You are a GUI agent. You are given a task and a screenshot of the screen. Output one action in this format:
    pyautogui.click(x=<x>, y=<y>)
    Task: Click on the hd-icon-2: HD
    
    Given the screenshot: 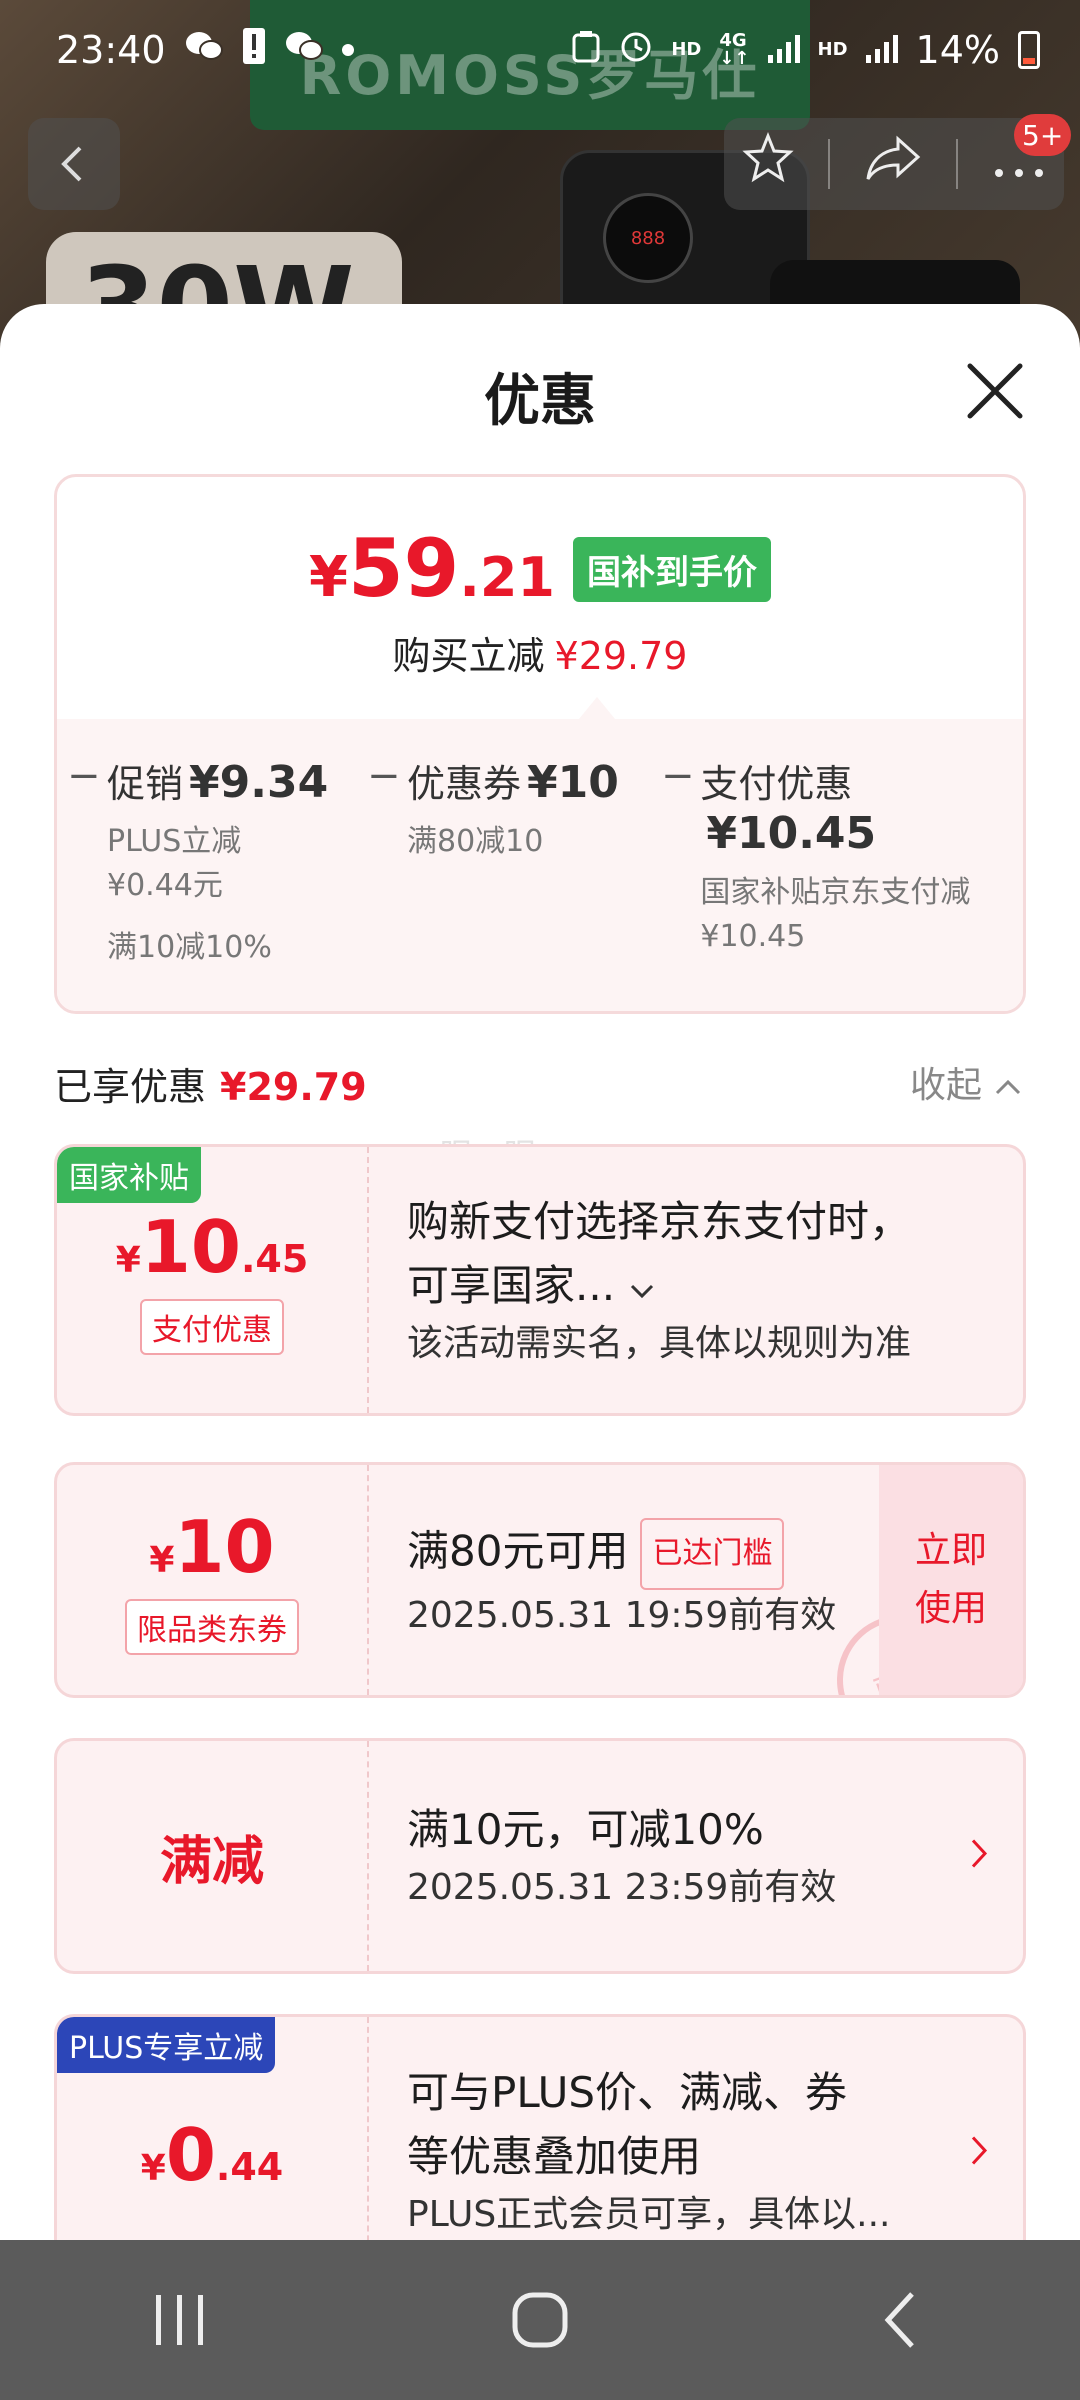 What is the action you would take?
    pyautogui.click(x=832, y=49)
    